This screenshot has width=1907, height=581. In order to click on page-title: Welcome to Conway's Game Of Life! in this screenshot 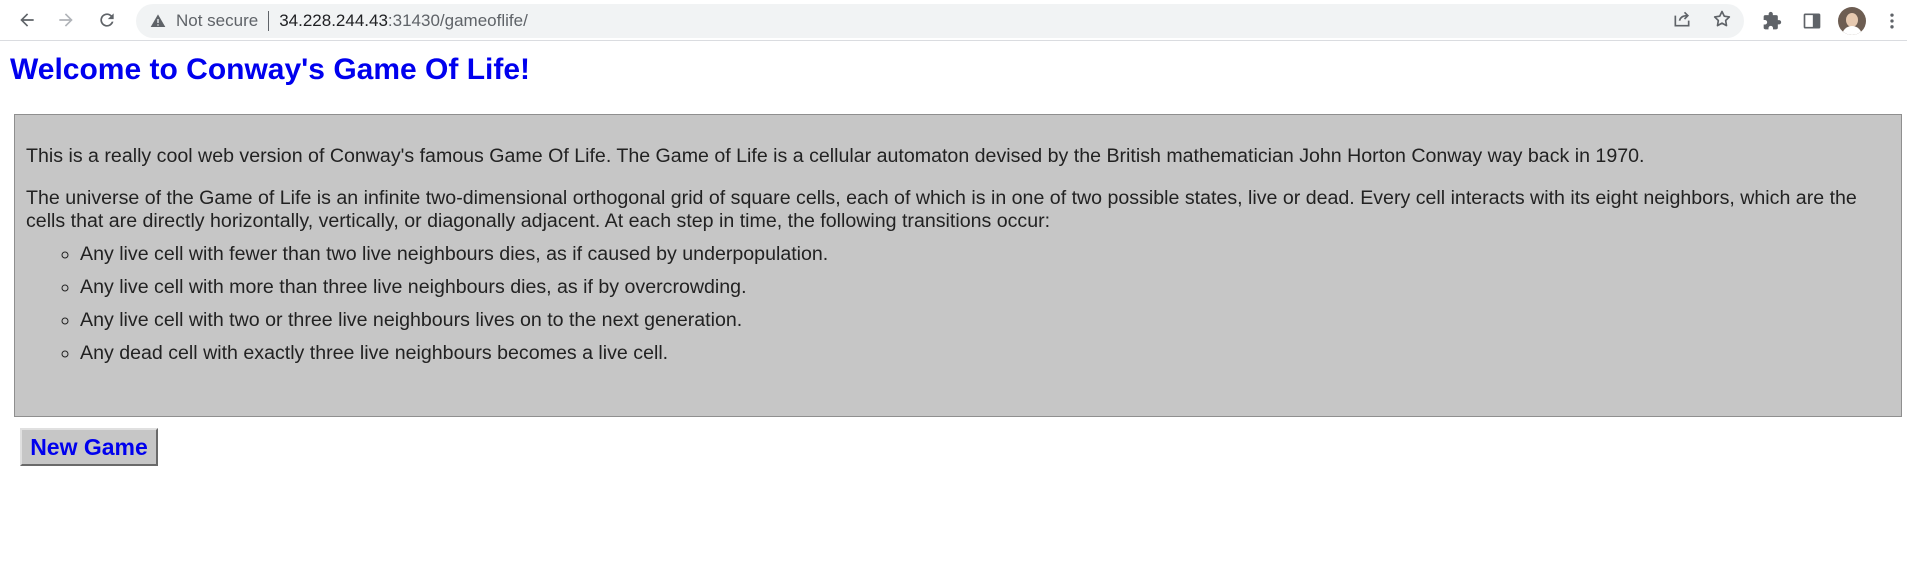, I will do `click(270, 69)`.